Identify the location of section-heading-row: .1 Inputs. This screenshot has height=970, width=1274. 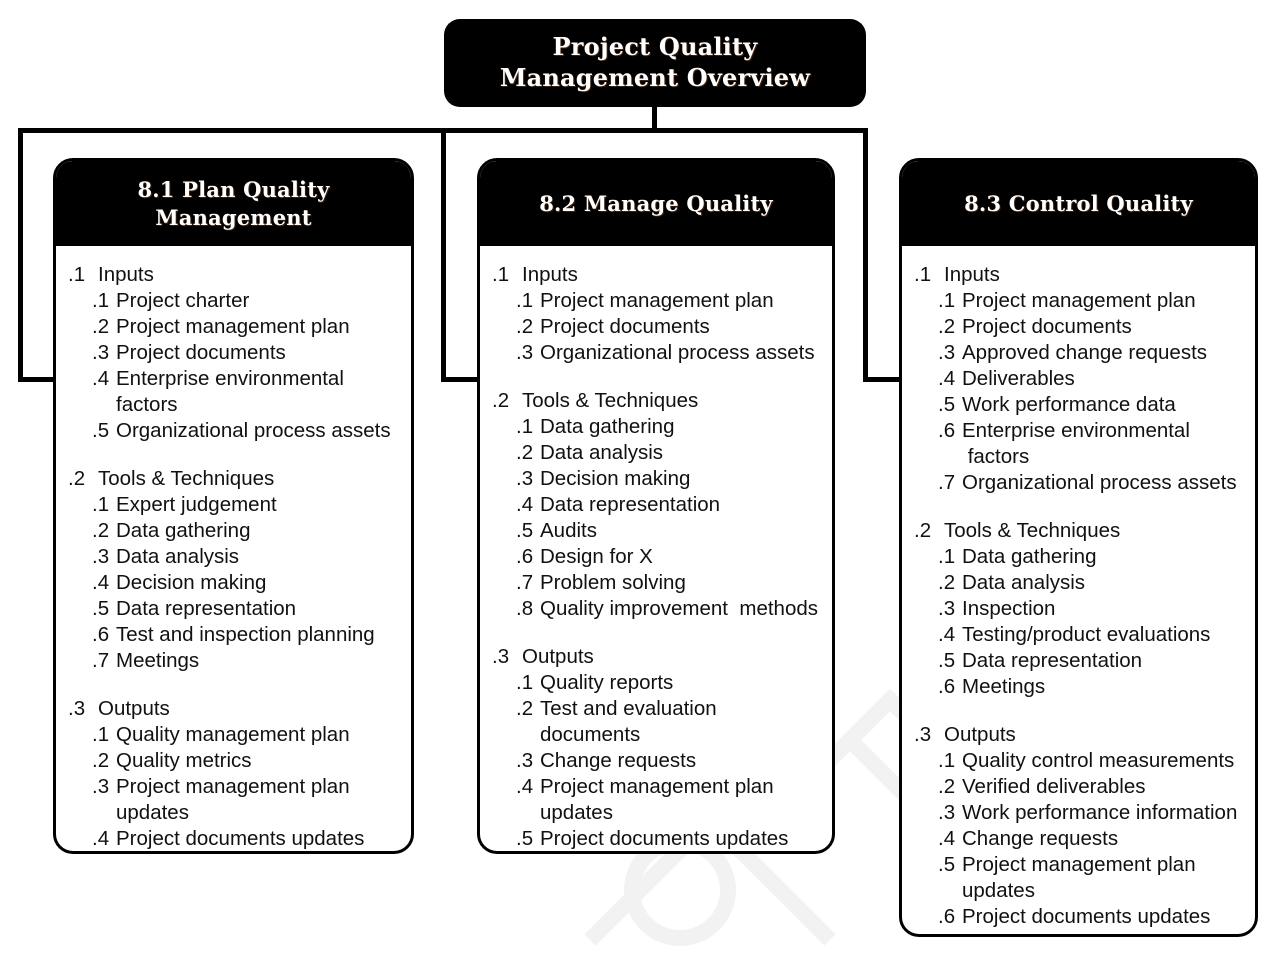
(1079, 275).